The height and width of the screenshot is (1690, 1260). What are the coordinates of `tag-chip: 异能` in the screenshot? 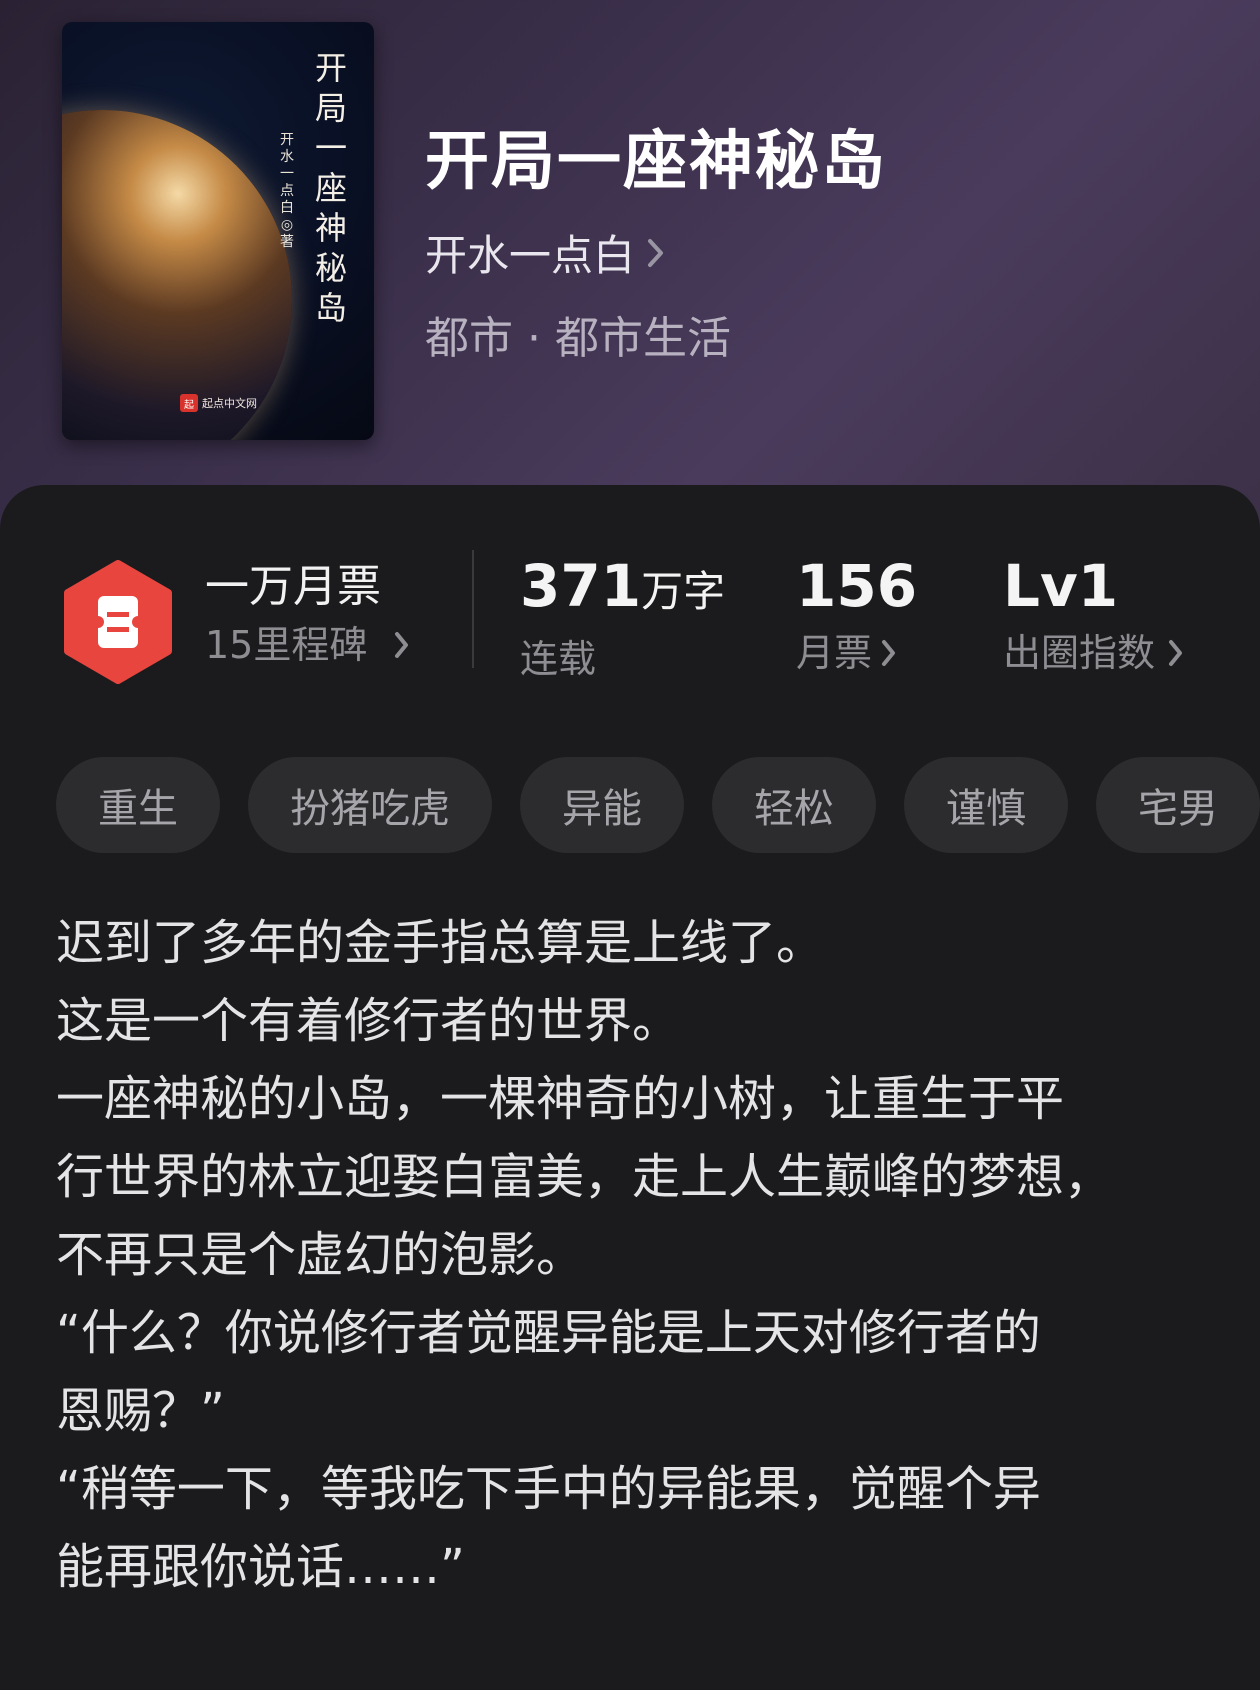 It's located at (602, 805).